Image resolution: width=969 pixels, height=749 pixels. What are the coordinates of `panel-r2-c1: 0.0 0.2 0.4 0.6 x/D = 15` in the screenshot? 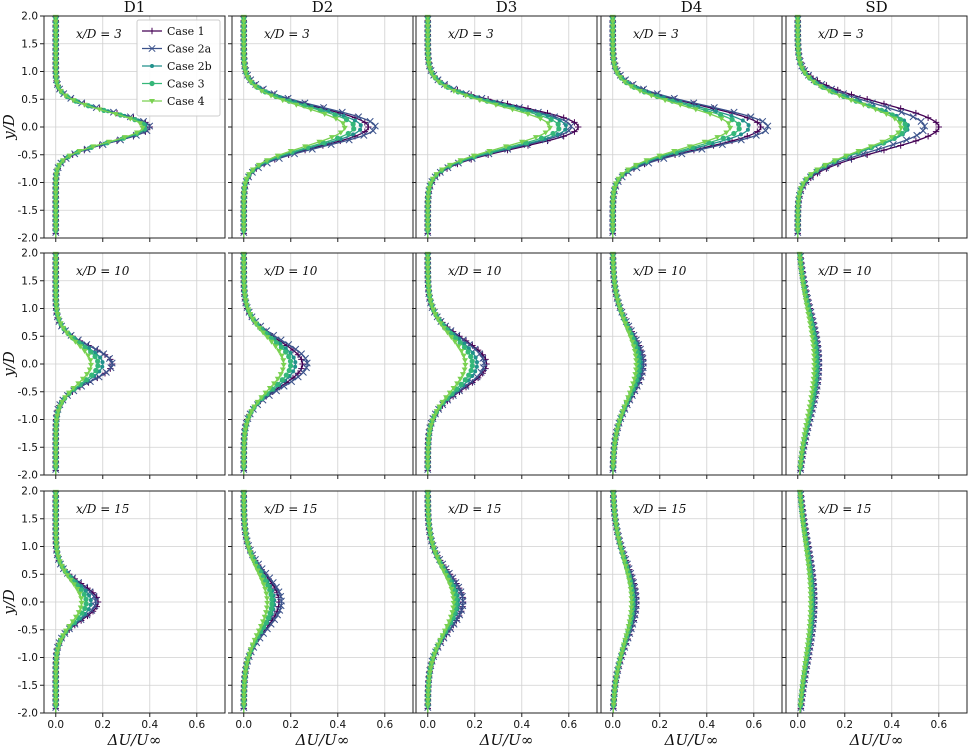 It's located at (321, 610).